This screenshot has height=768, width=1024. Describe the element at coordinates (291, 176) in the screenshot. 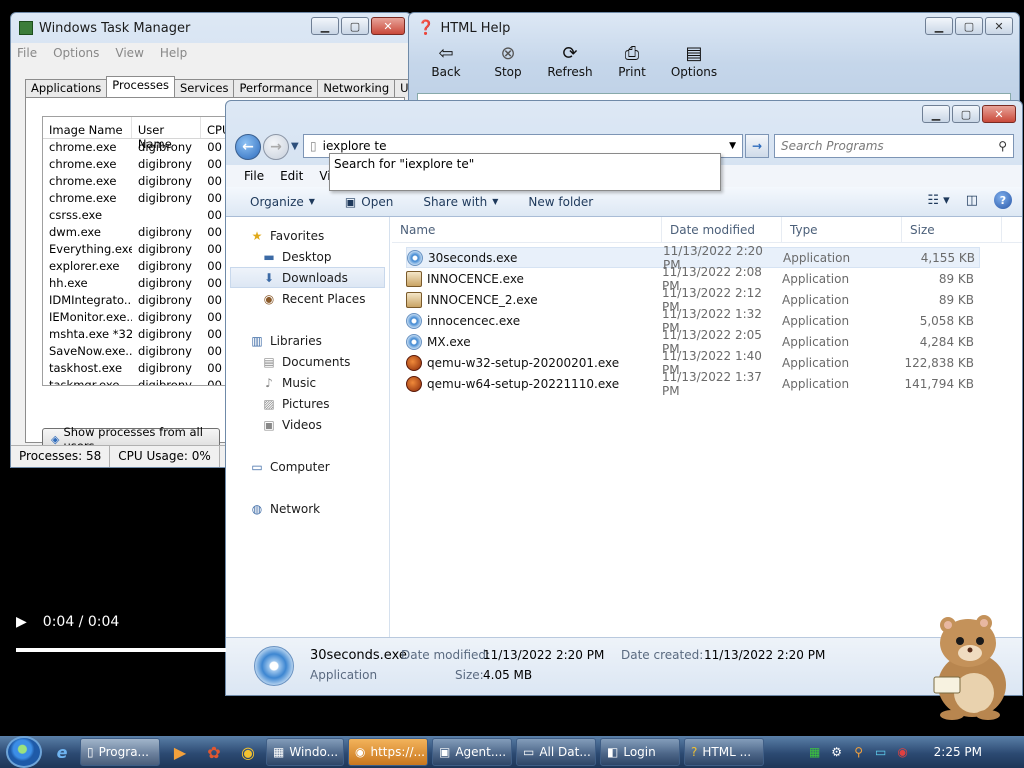

I see `menu-edit: Edit` at that location.